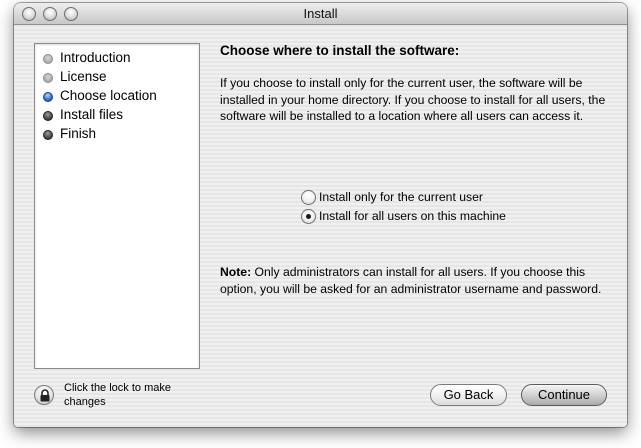 This screenshot has height=448, width=641. Describe the element at coordinates (340, 50) in the screenshot. I see `page-heading: Choose where to install the software:` at that location.